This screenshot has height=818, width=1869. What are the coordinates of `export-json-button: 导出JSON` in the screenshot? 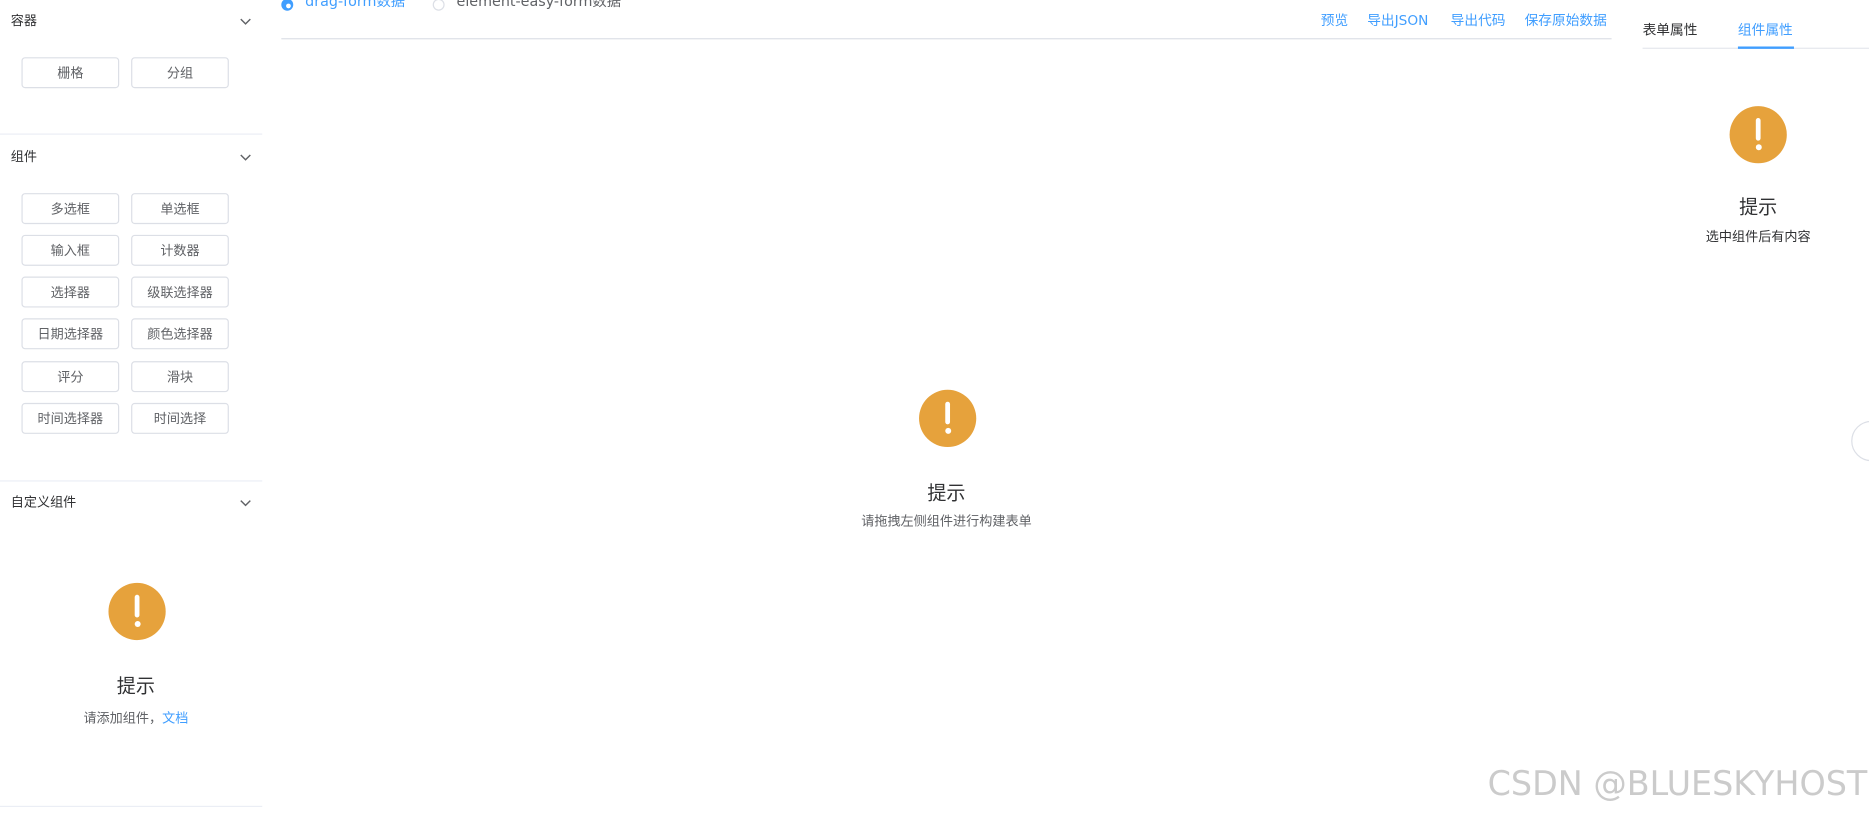 It's located at (1397, 20).